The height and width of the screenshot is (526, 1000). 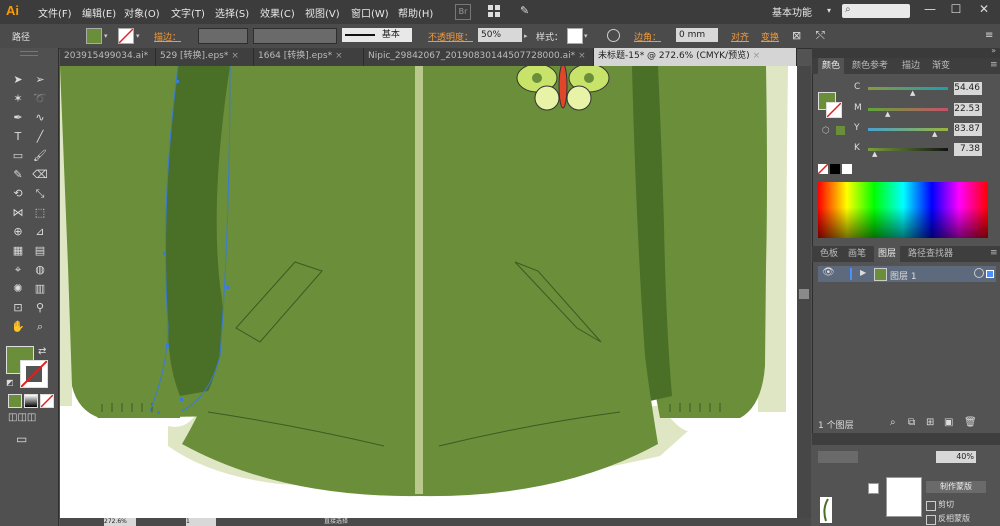 I want to click on swap-colors-icon: ⇄, so click(x=42, y=351).